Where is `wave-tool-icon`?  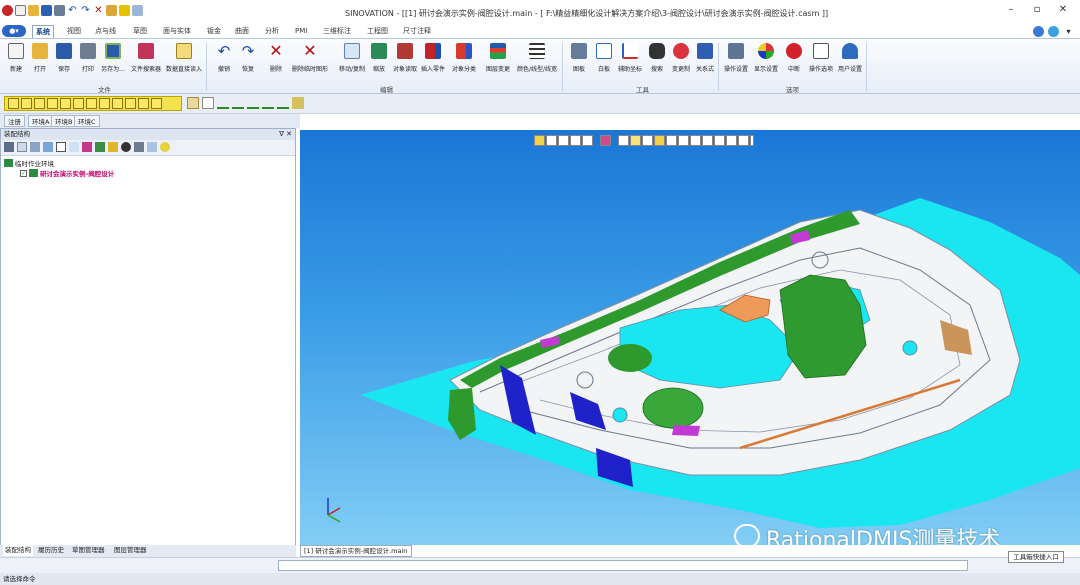 wave-tool-icon is located at coordinates (268, 103).